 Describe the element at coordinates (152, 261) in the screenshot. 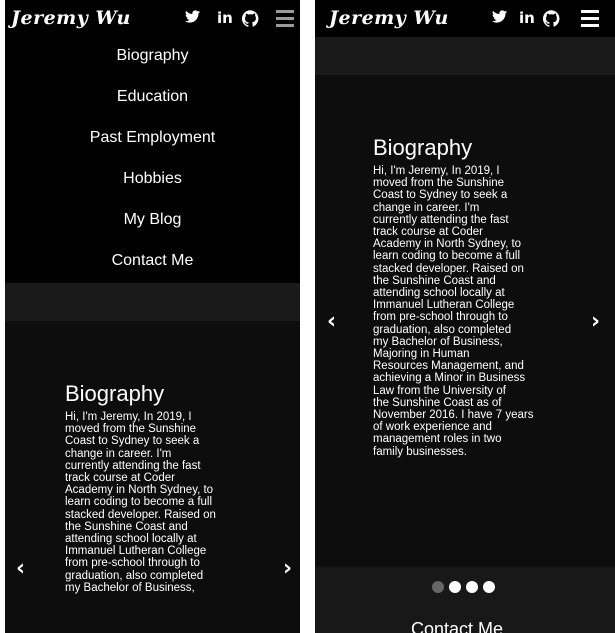

I see `nav-item-contact-me: Contact Me` at that location.